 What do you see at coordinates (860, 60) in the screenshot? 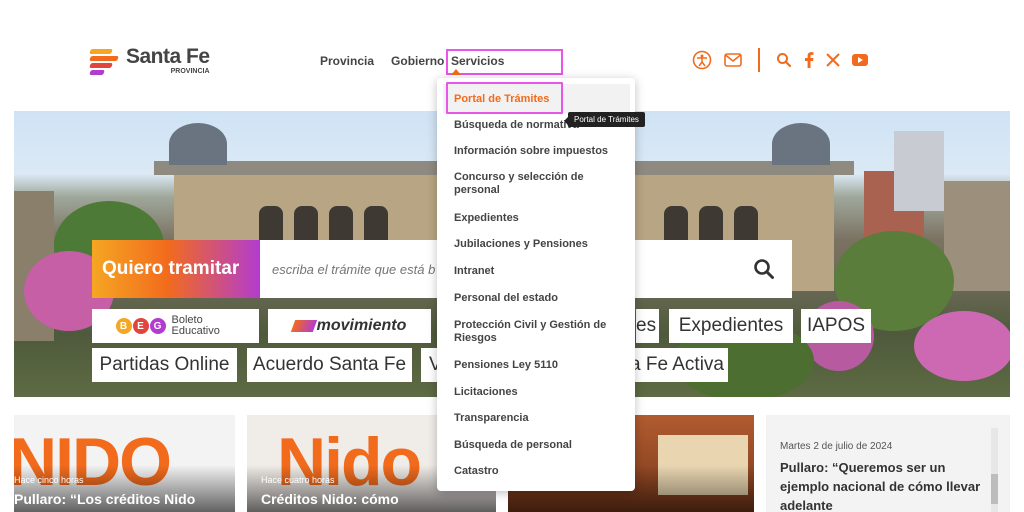
I see `youtube-icon` at bounding box center [860, 60].